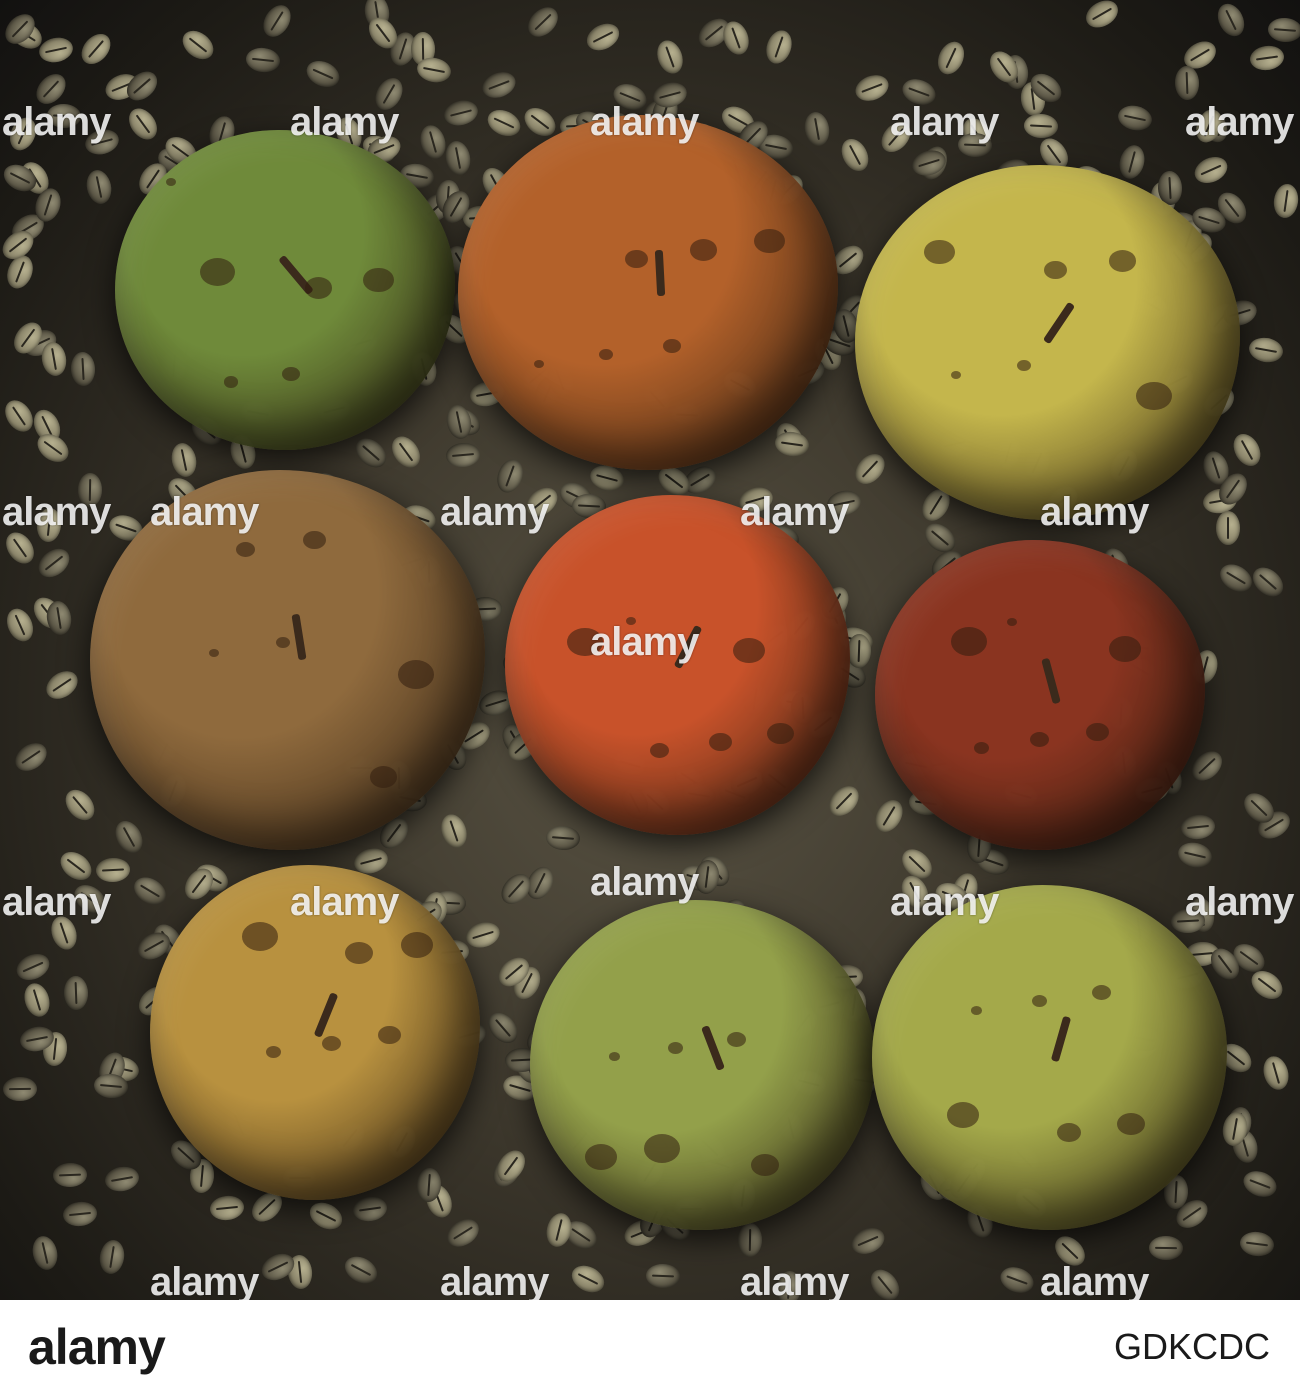 The height and width of the screenshot is (1390, 1300). What do you see at coordinates (648, 292) in the screenshot?
I see `apple-top-center` at bounding box center [648, 292].